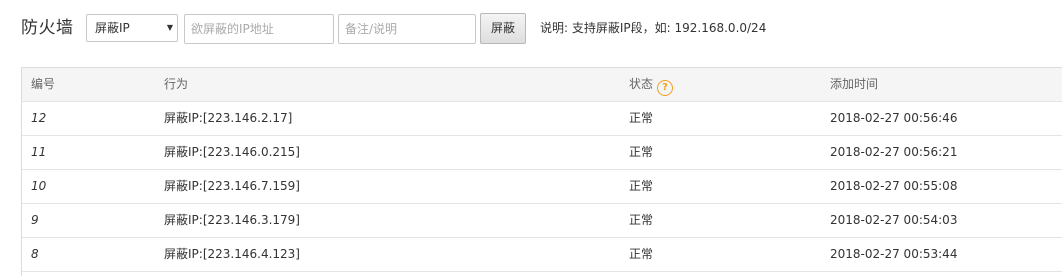 The width and height of the screenshot is (1062, 276). Describe the element at coordinates (232, 220) in the screenshot. I see `row-action: 屏蔽IP:[223.146.3.179]` at that location.